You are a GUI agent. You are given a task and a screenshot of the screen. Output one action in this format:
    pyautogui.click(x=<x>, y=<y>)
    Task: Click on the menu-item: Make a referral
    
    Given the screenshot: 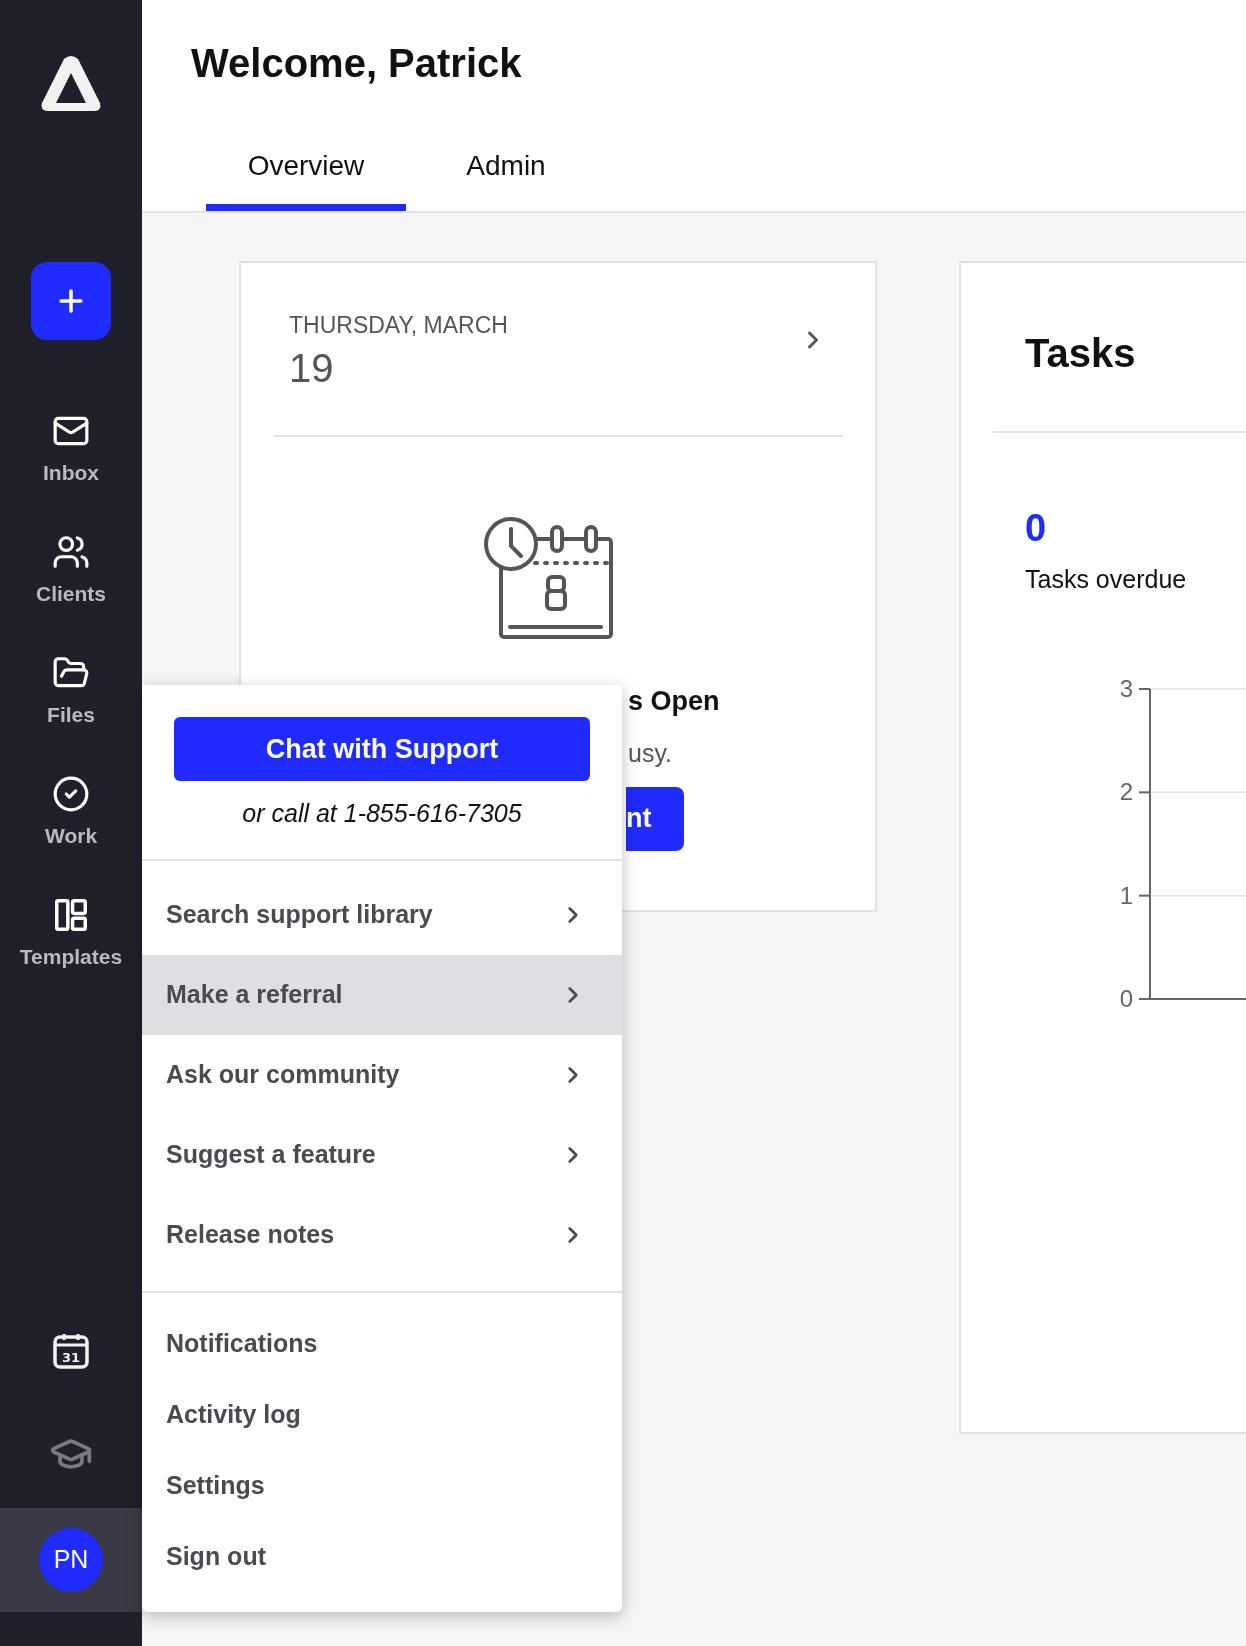 What is the action you would take?
    pyautogui.click(x=382, y=994)
    